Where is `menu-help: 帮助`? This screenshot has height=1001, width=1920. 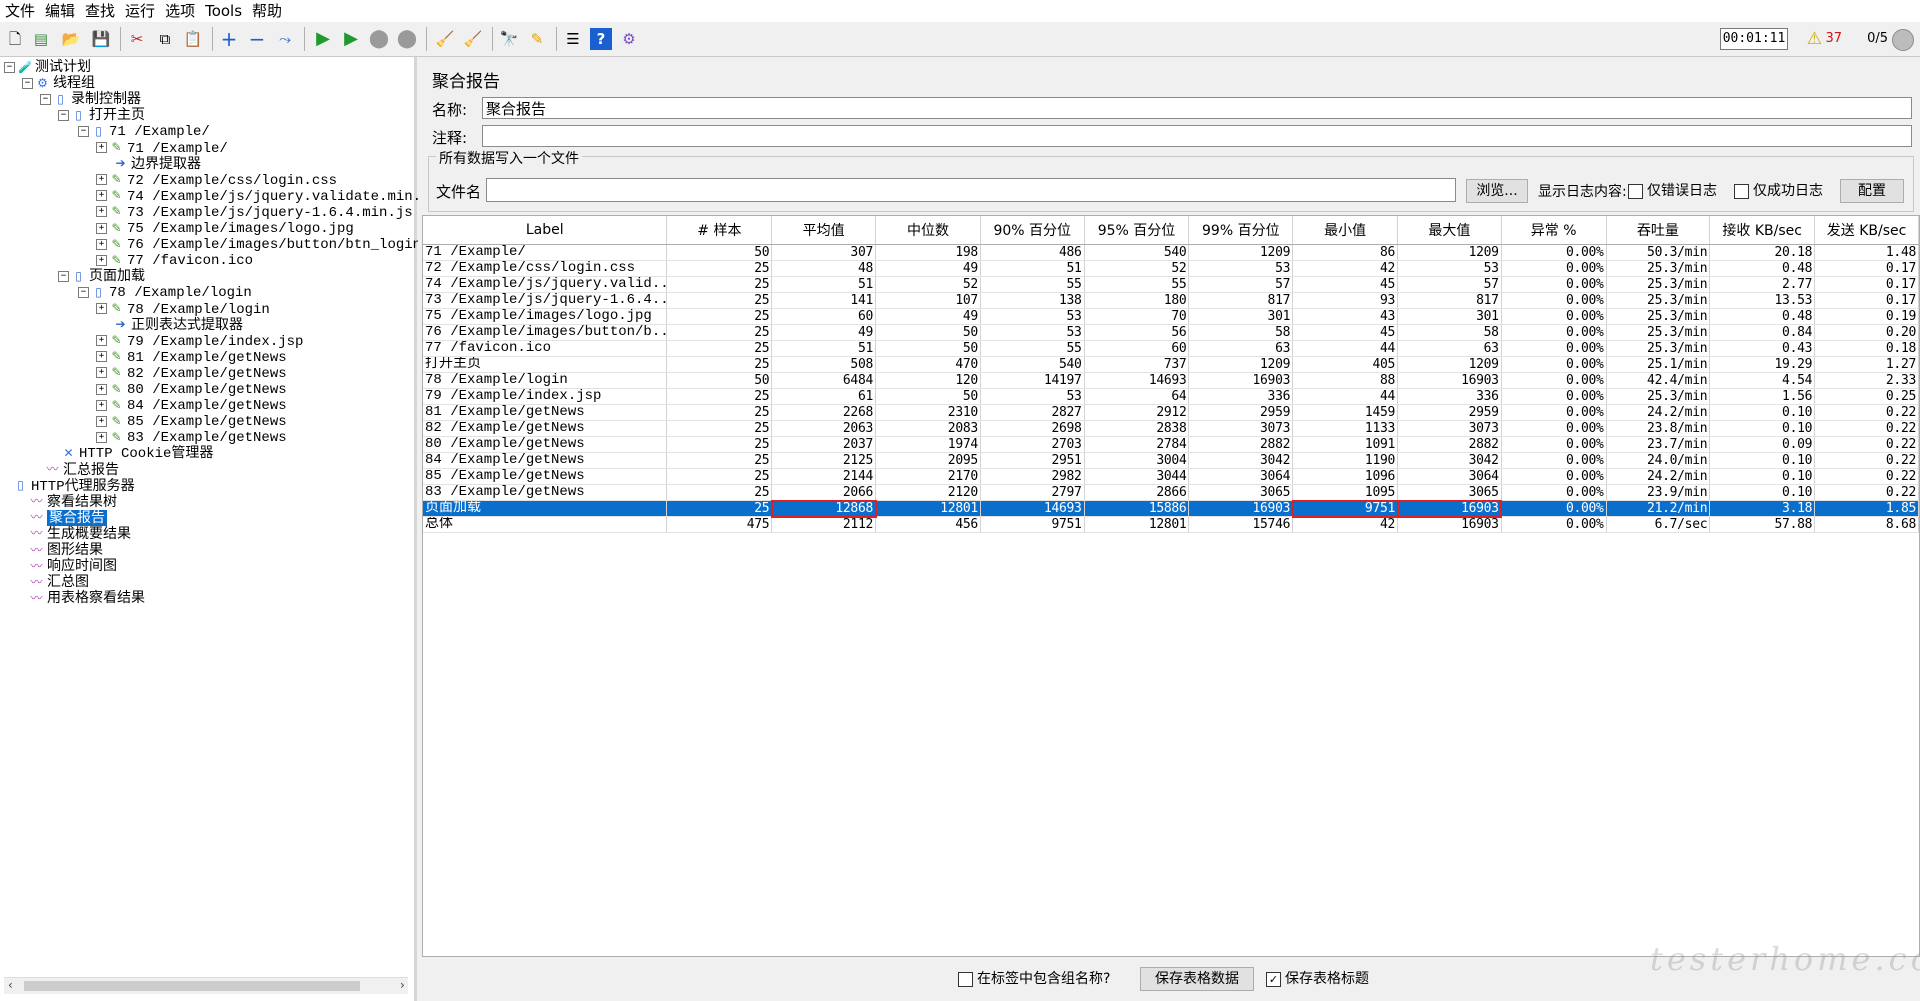
menu-help: 帮助 is located at coordinates (267, 11).